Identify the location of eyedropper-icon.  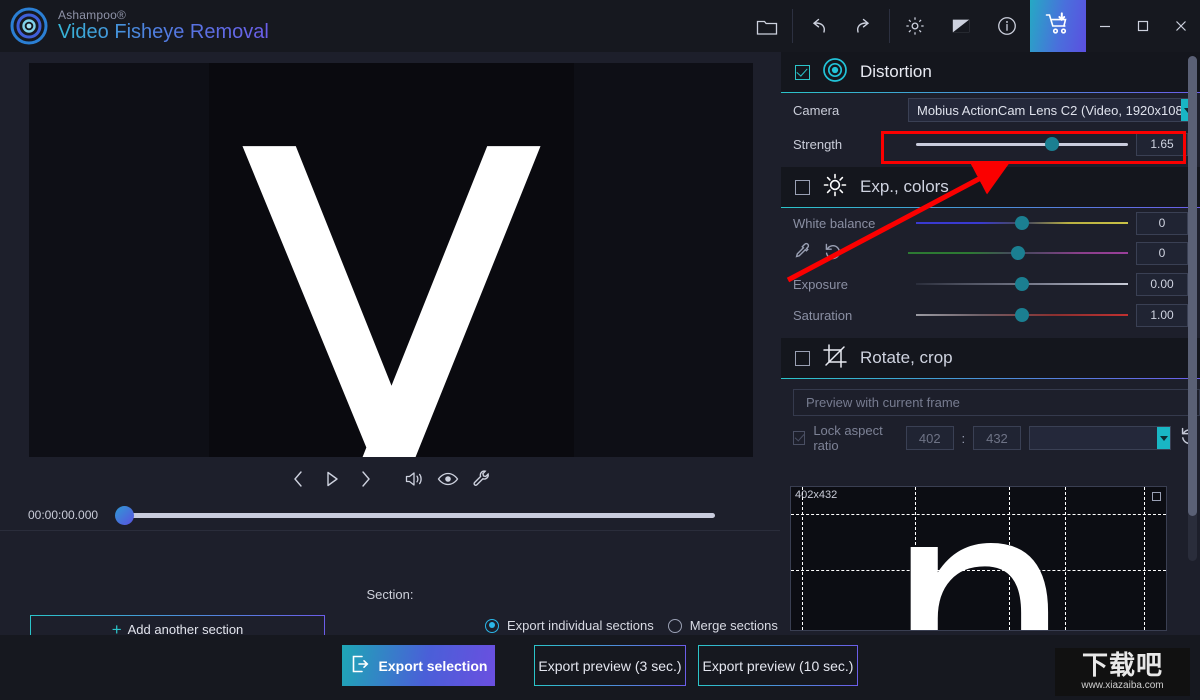
(803, 253).